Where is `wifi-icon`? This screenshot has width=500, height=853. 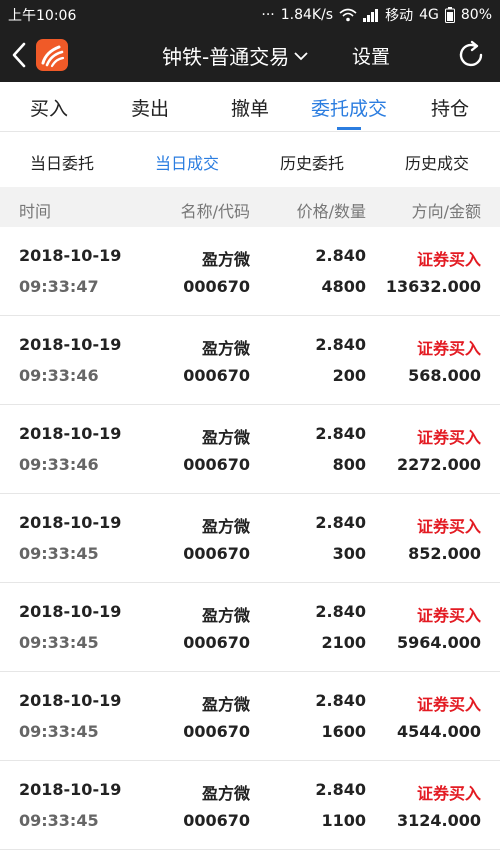
wifi-icon is located at coordinates (348, 15).